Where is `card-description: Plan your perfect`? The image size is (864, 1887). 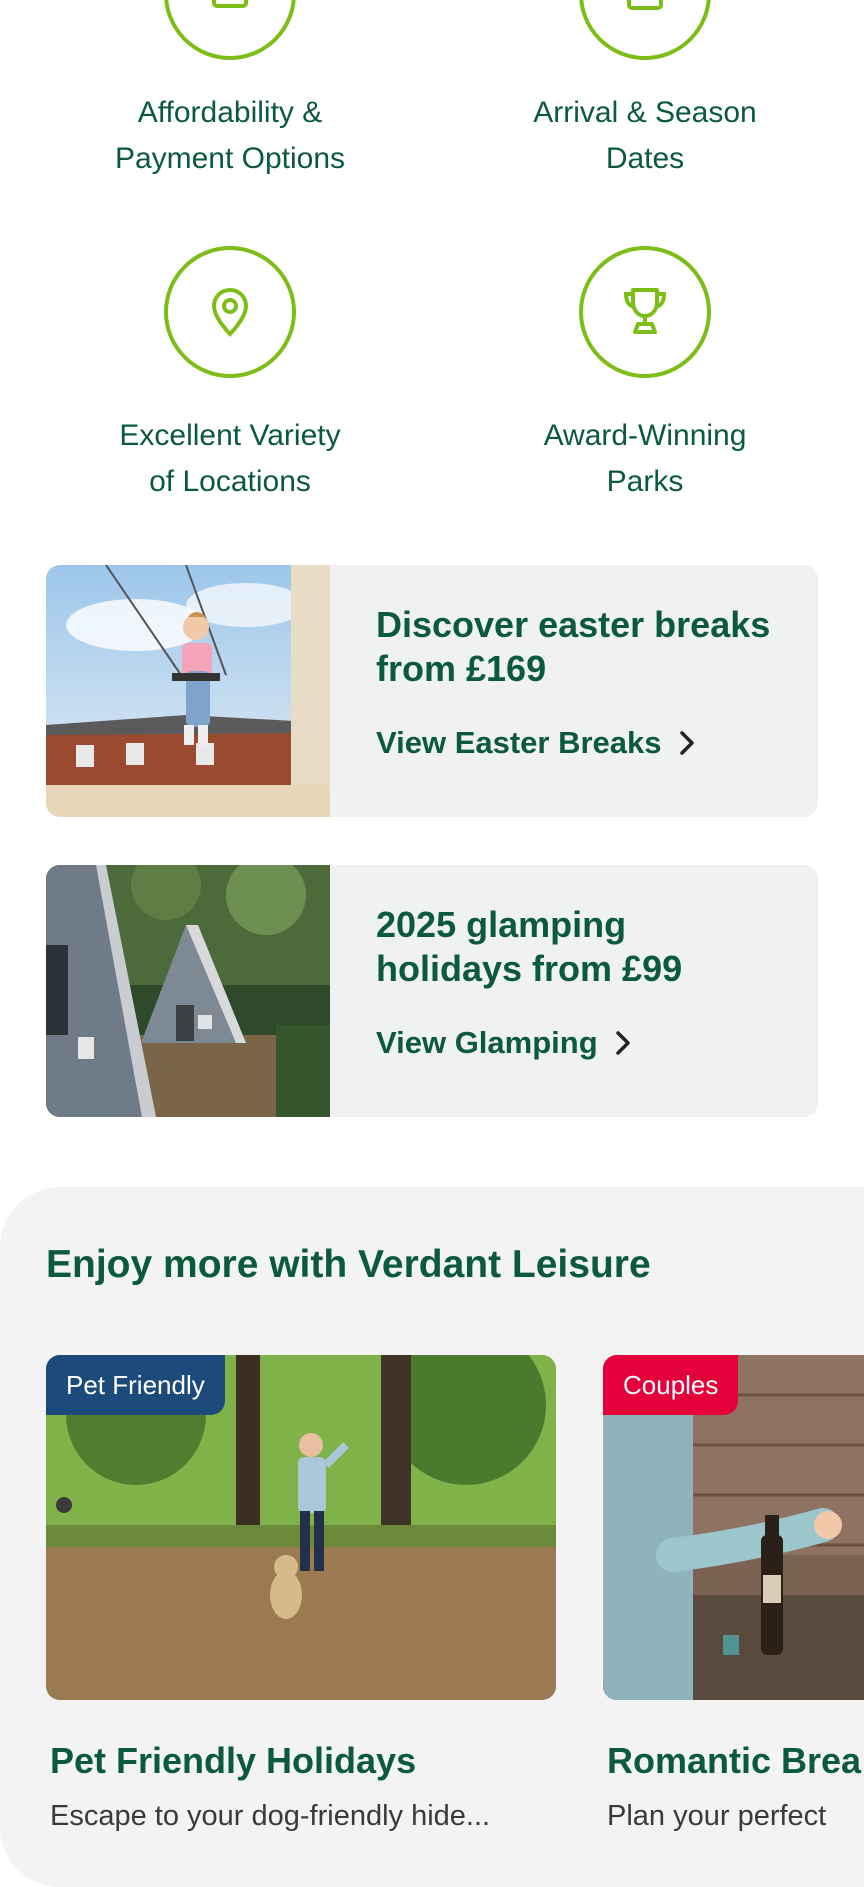 card-description: Plan your perfect is located at coordinates (717, 1816).